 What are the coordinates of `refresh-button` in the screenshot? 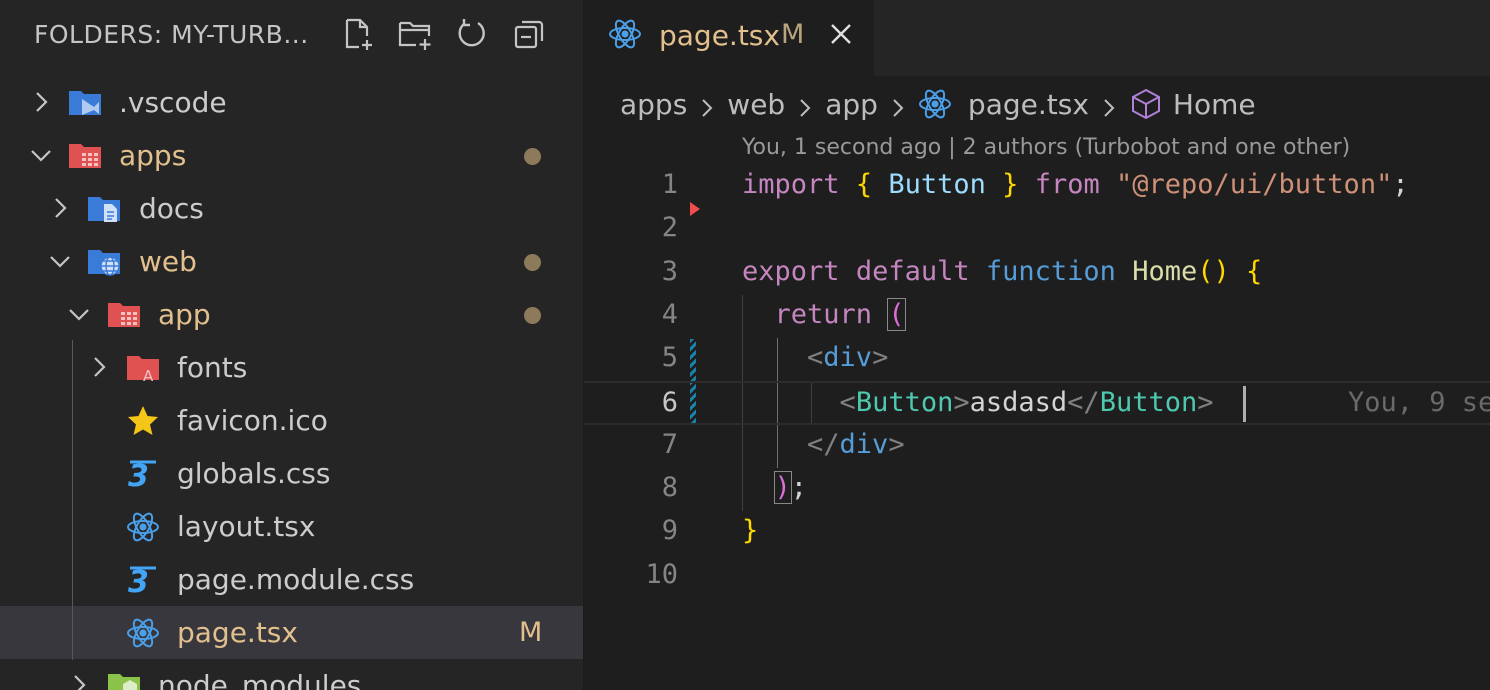 It's located at (472, 34).